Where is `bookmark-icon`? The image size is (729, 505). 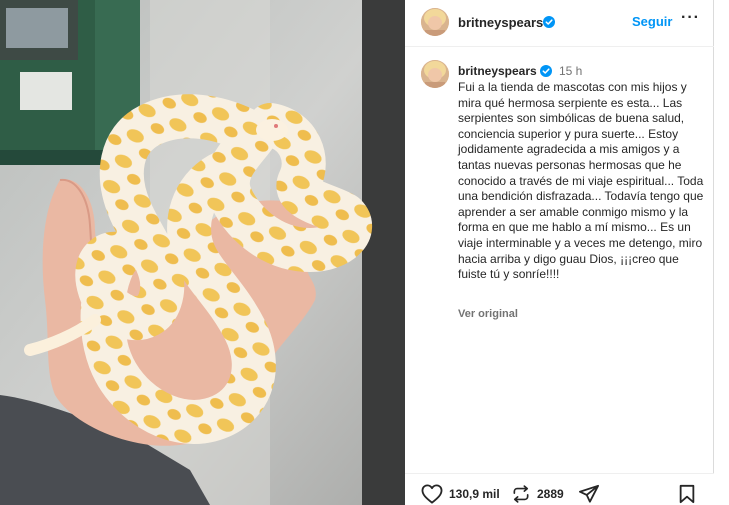
bookmark-icon is located at coordinates (687, 494).